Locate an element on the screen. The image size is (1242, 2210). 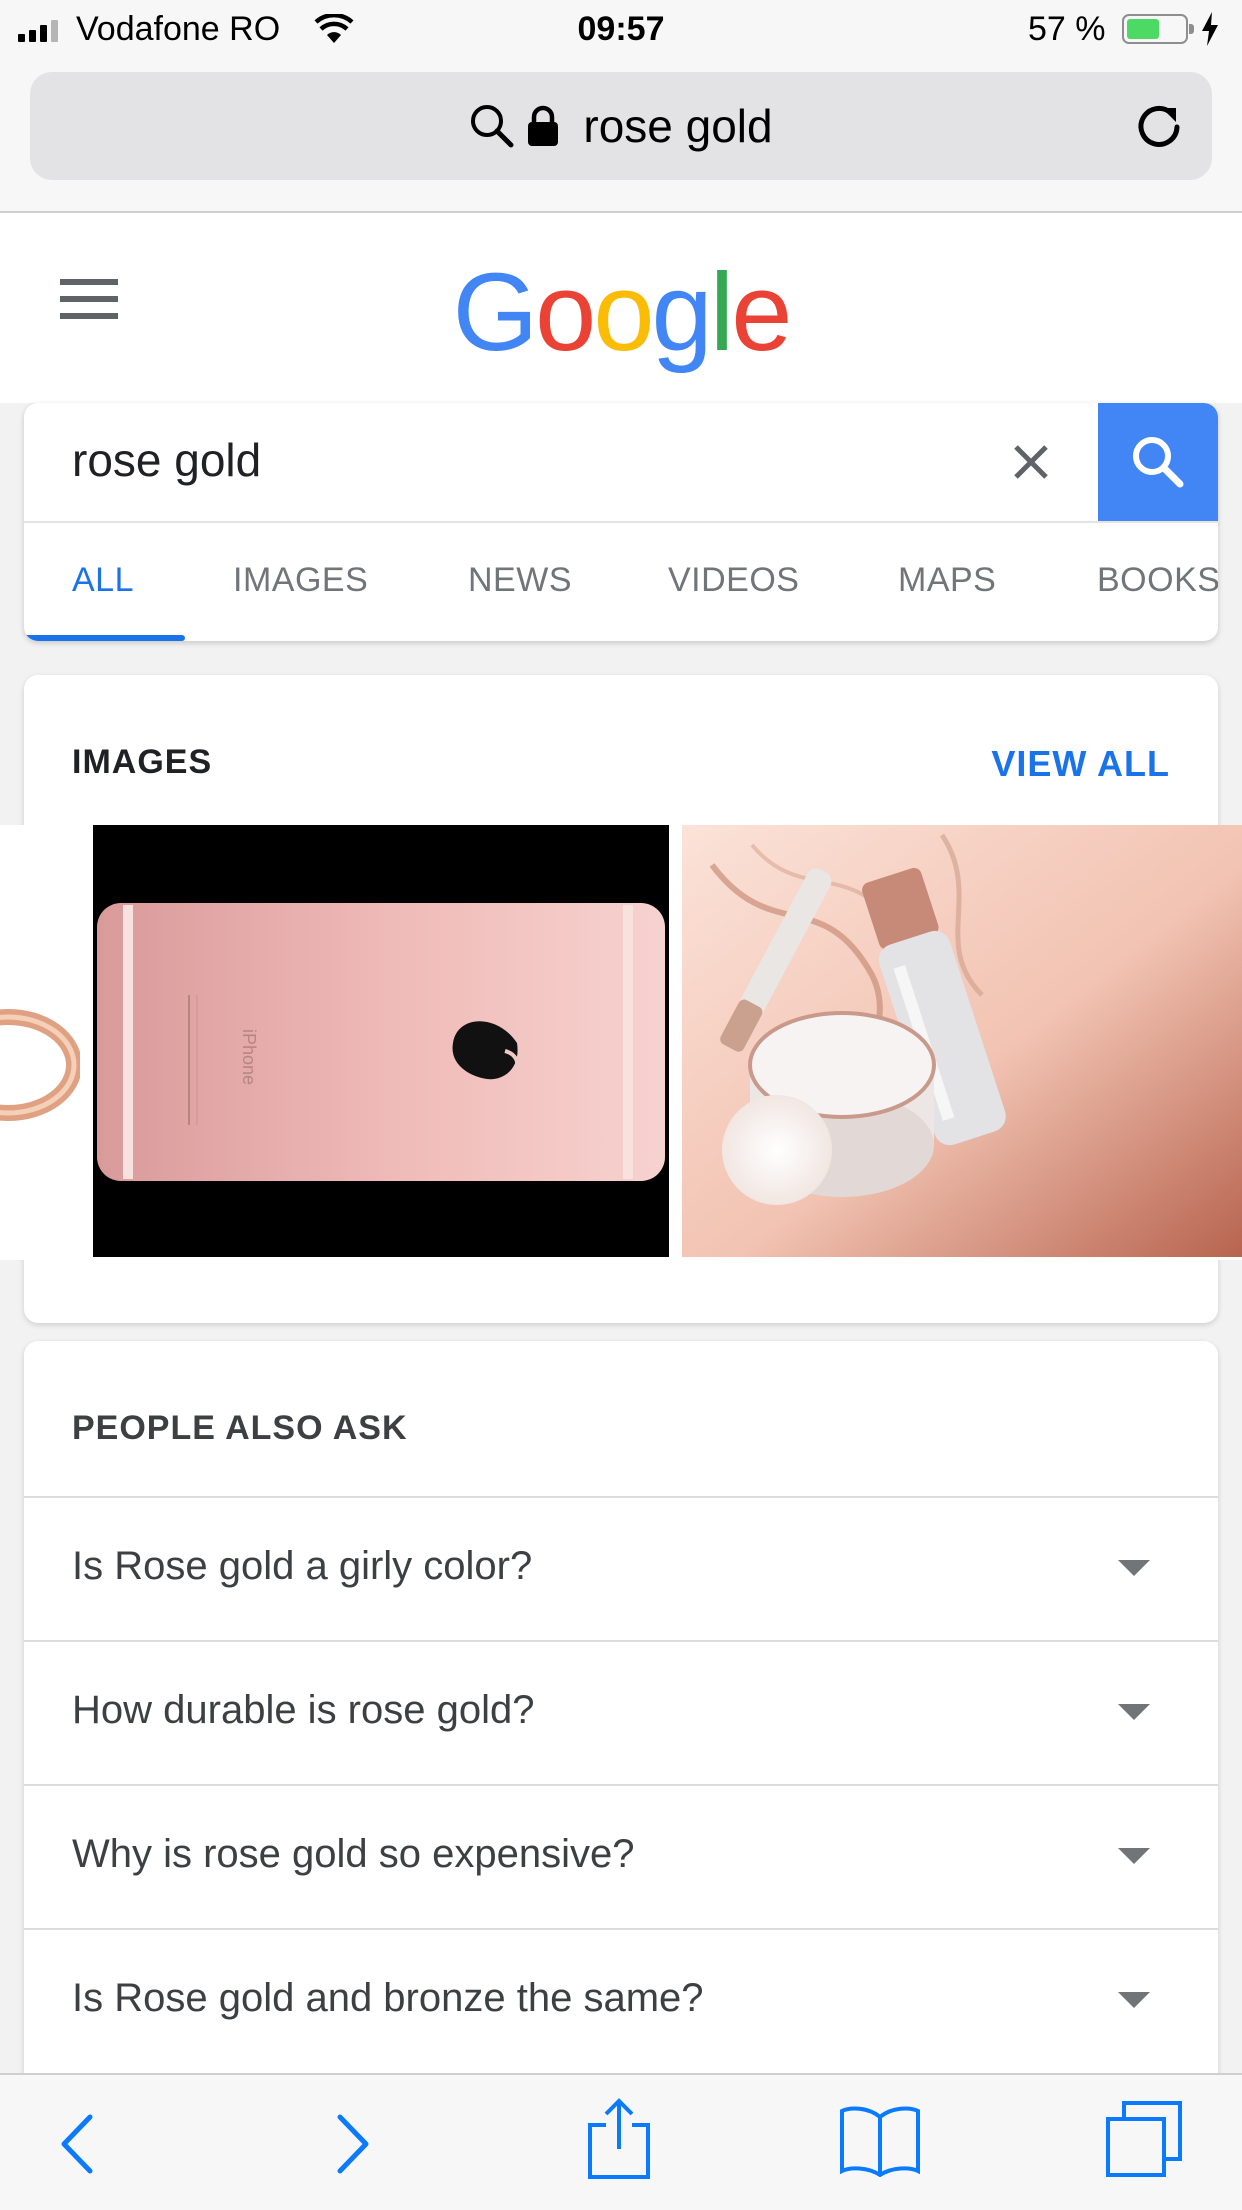
tab-books: BOOKS is located at coordinates (1157, 580).